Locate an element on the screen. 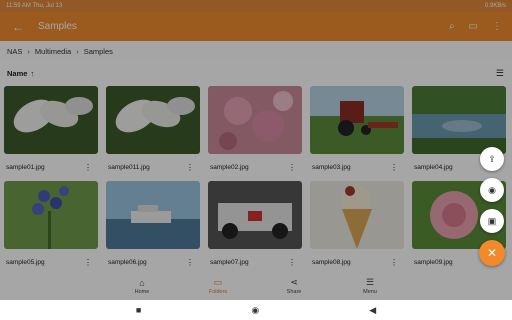 The width and height of the screenshot is (512, 320). upload-fab: ⇪ is located at coordinates (492, 159).